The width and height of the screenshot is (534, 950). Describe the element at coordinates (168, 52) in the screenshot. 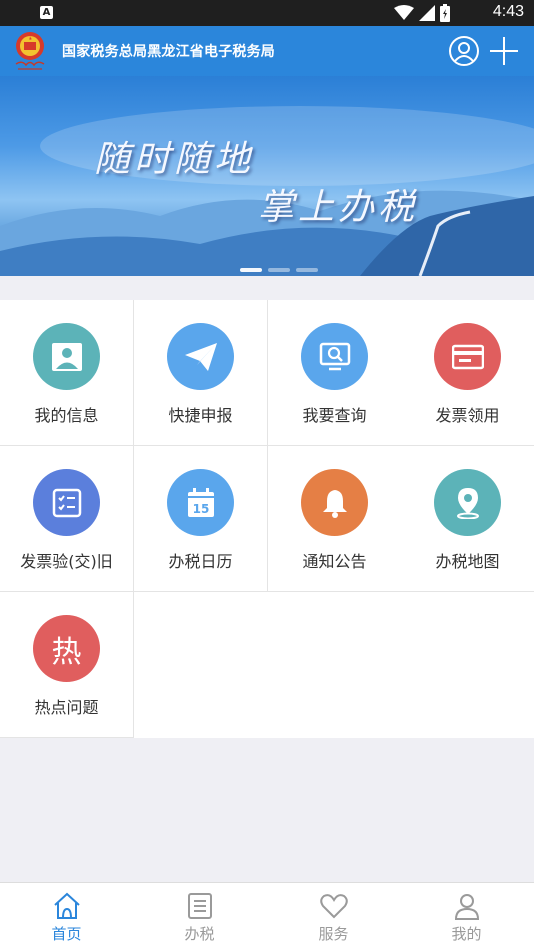

I see `page-title: 国家税务总局黑龙江省电子税务局` at that location.